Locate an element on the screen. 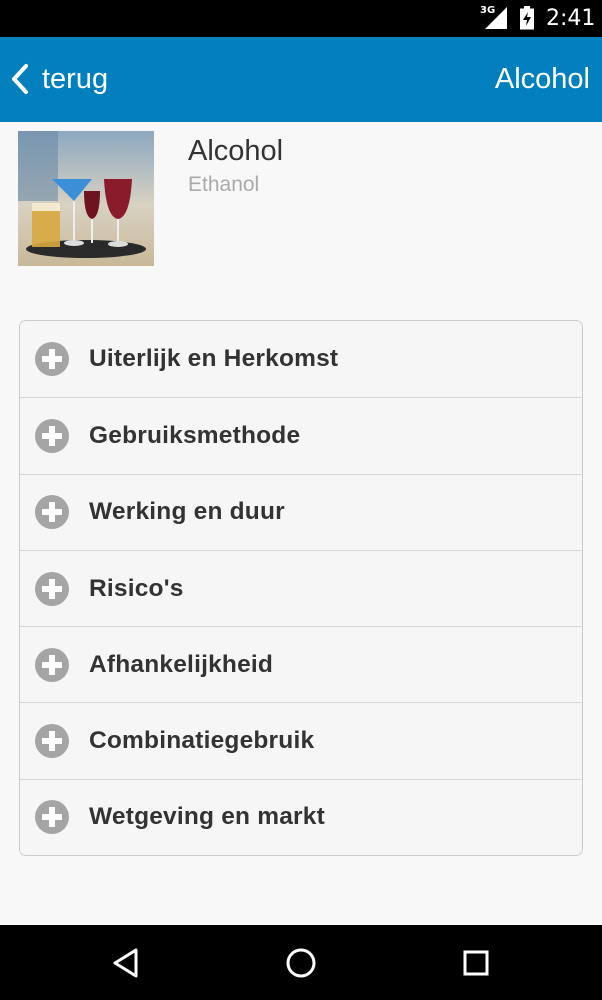 This screenshot has width=602, height=1000. accordion-label: Risico's is located at coordinates (136, 588).